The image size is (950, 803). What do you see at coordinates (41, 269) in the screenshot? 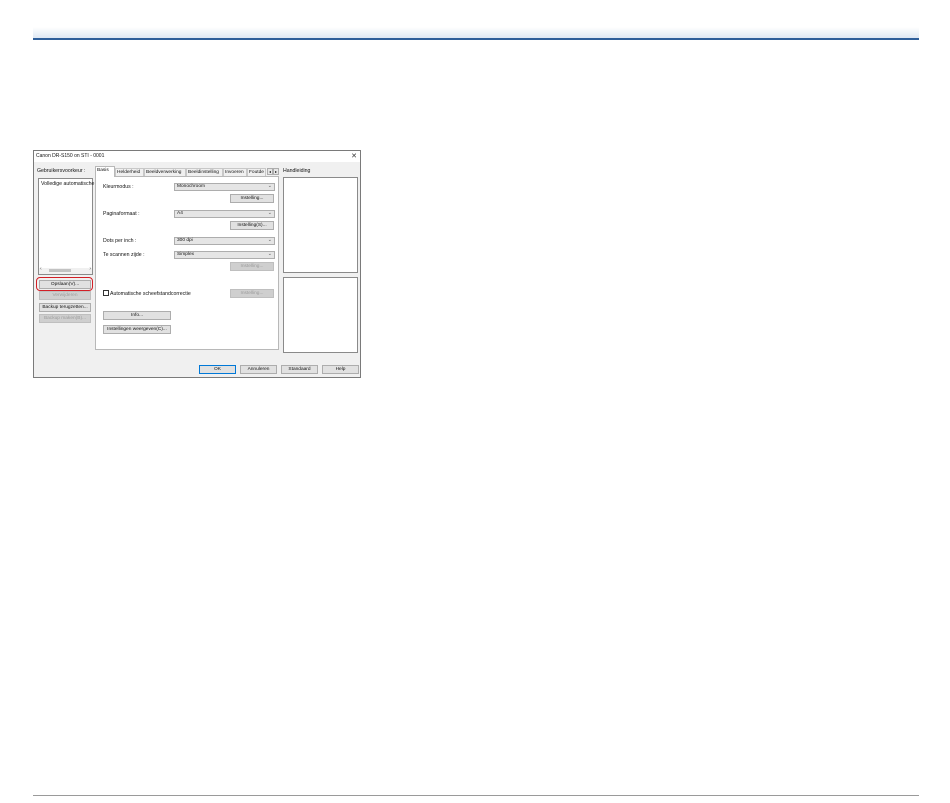
I see `scroll-left-icon: ‹` at bounding box center [41, 269].